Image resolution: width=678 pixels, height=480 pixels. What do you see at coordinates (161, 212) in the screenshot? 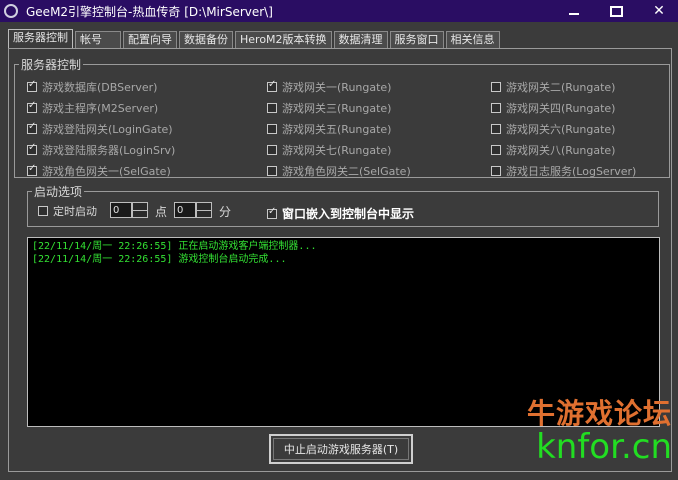
I see `hour-unit-label: 点` at bounding box center [161, 212].